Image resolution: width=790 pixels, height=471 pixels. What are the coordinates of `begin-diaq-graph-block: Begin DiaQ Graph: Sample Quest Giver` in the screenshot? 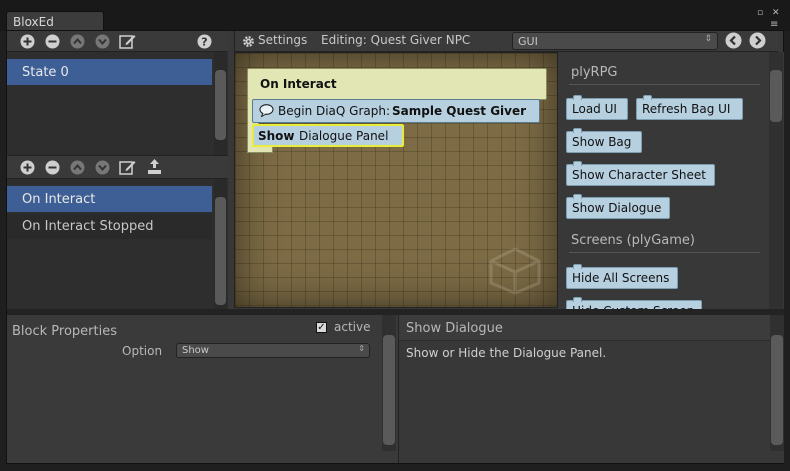 It's located at (396, 111).